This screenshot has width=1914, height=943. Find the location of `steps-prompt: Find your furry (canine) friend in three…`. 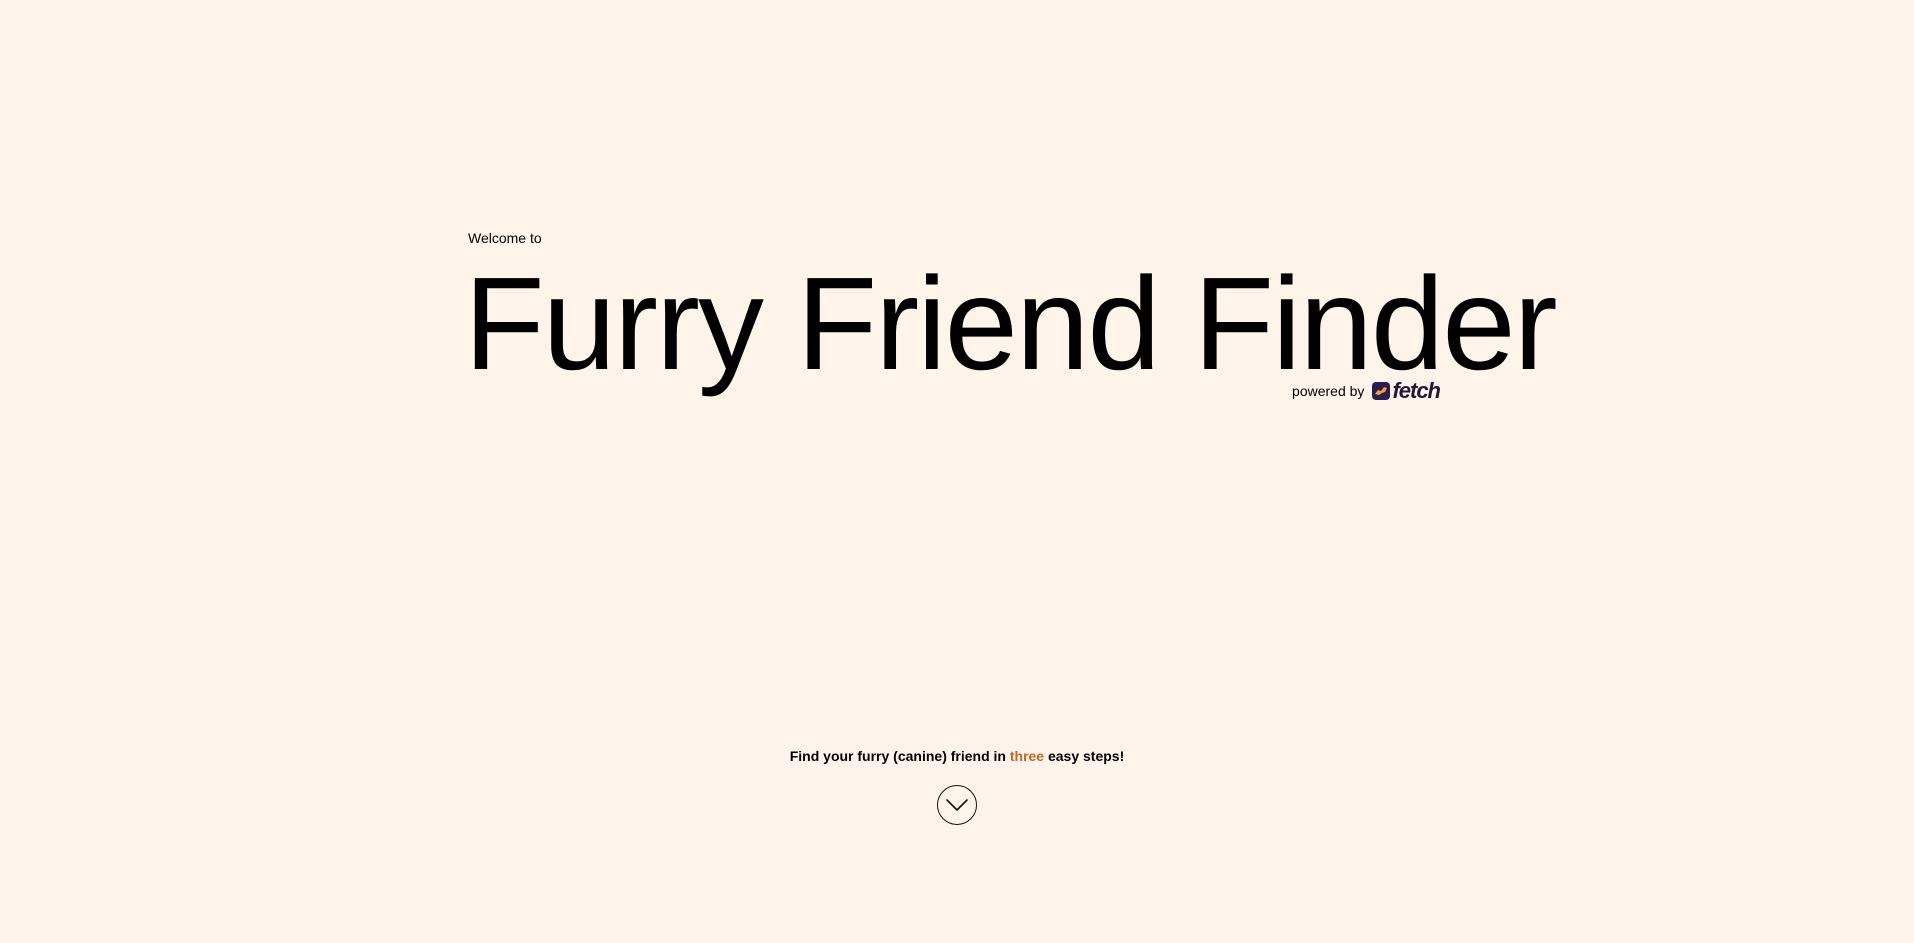

steps-prompt: Find your furry (canine) friend in three… is located at coordinates (957, 756).